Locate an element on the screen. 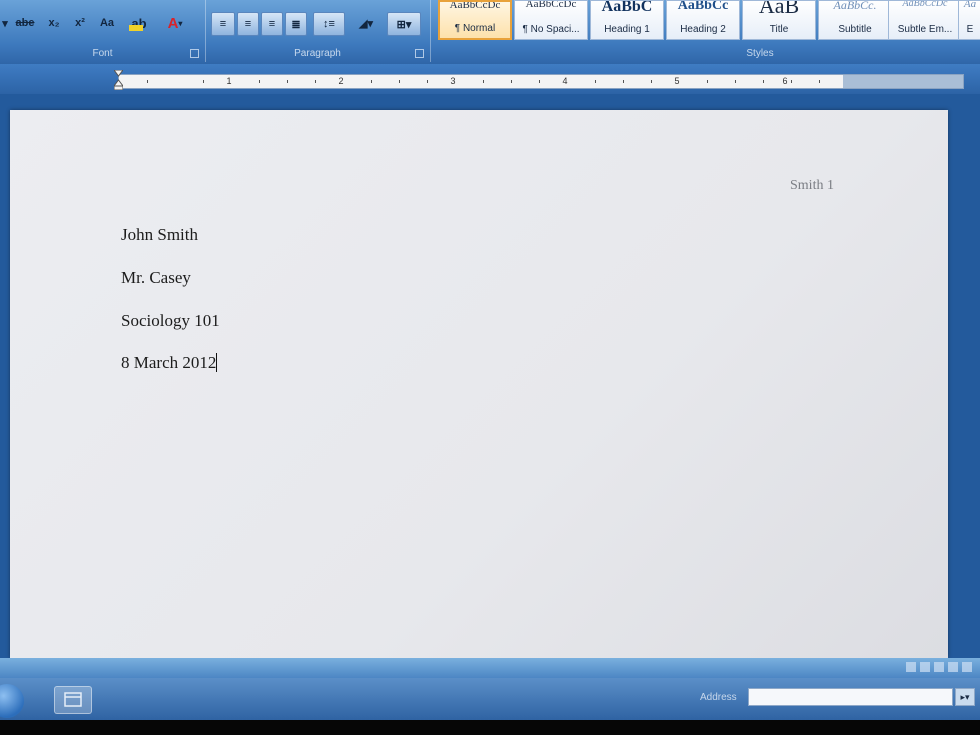  align-center-icon: ≡ is located at coordinates (248, 24).